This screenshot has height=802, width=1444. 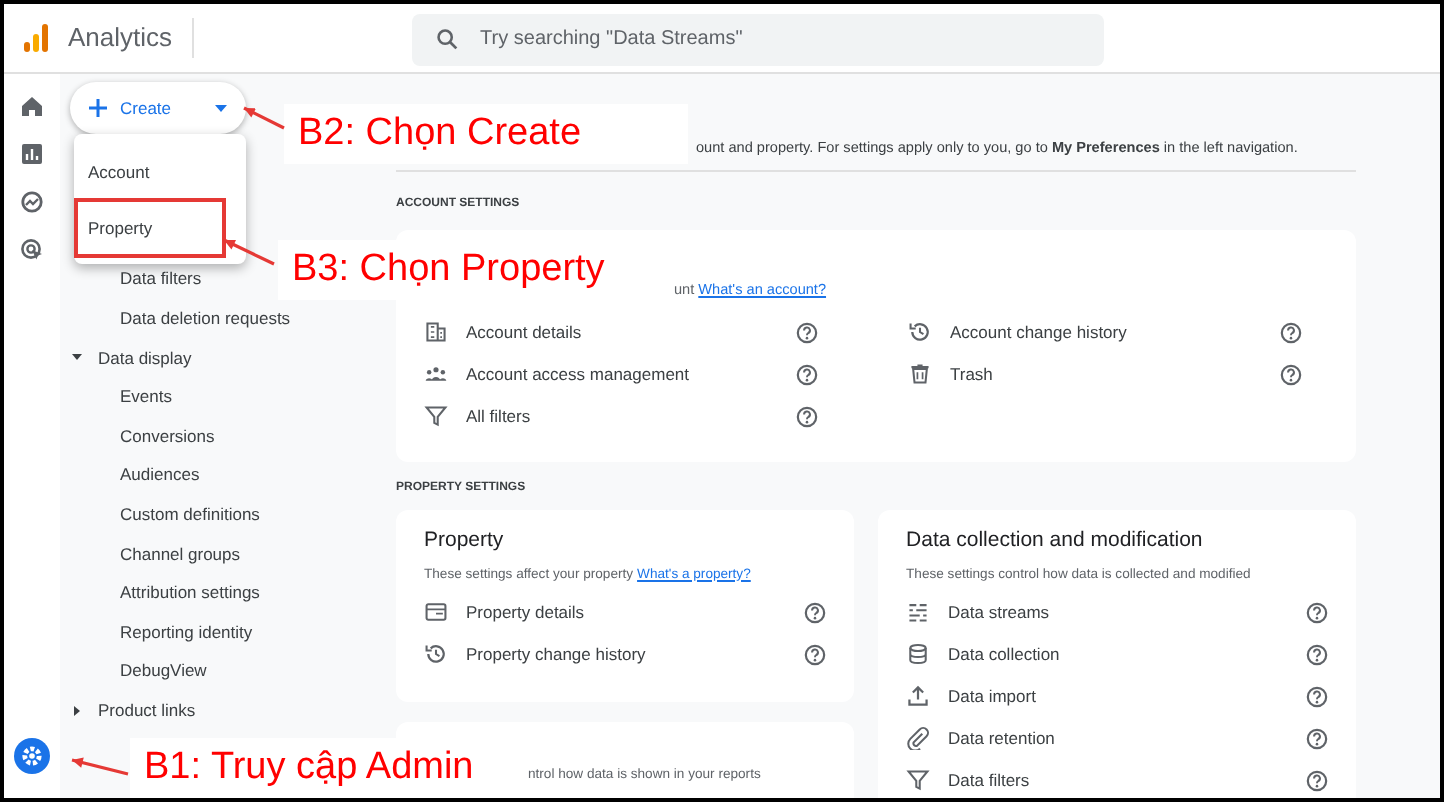 What do you see at coordinates (436, 374) in the screenshot?
I see `people-icon` at bounding box center [436, 374].